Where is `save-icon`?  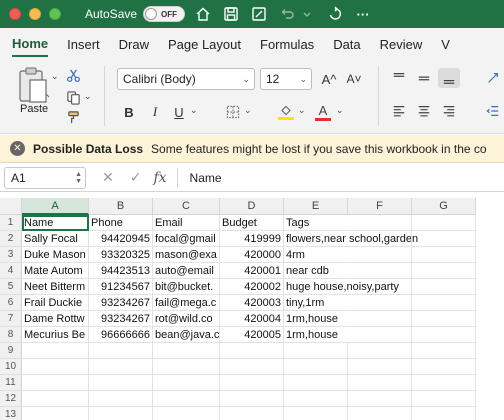
save-icon is located at coordinates (231, 14).